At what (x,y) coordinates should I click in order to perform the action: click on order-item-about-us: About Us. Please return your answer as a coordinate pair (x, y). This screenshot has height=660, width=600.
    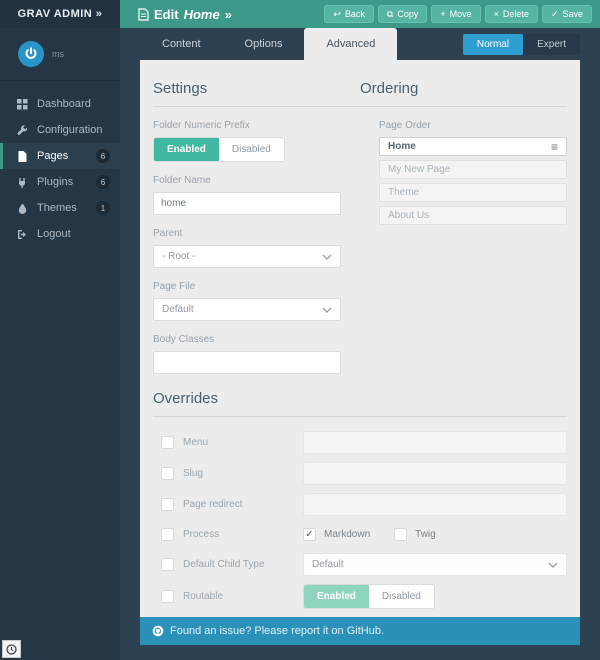
    Looking at the image, I should click on (473, 215).